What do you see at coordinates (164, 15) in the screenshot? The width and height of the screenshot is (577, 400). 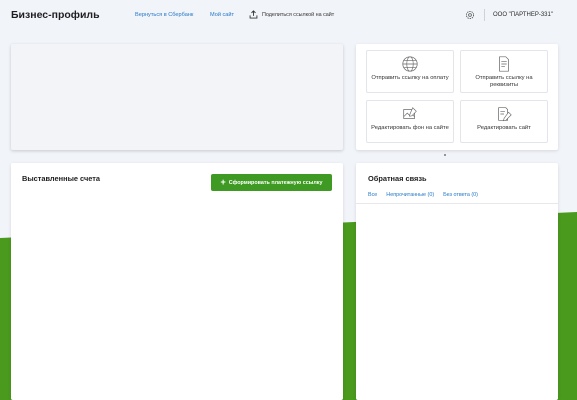 I see `back-to-sberbank-link: Вернуться в Сбербанк` at bounding box center [164, 15].